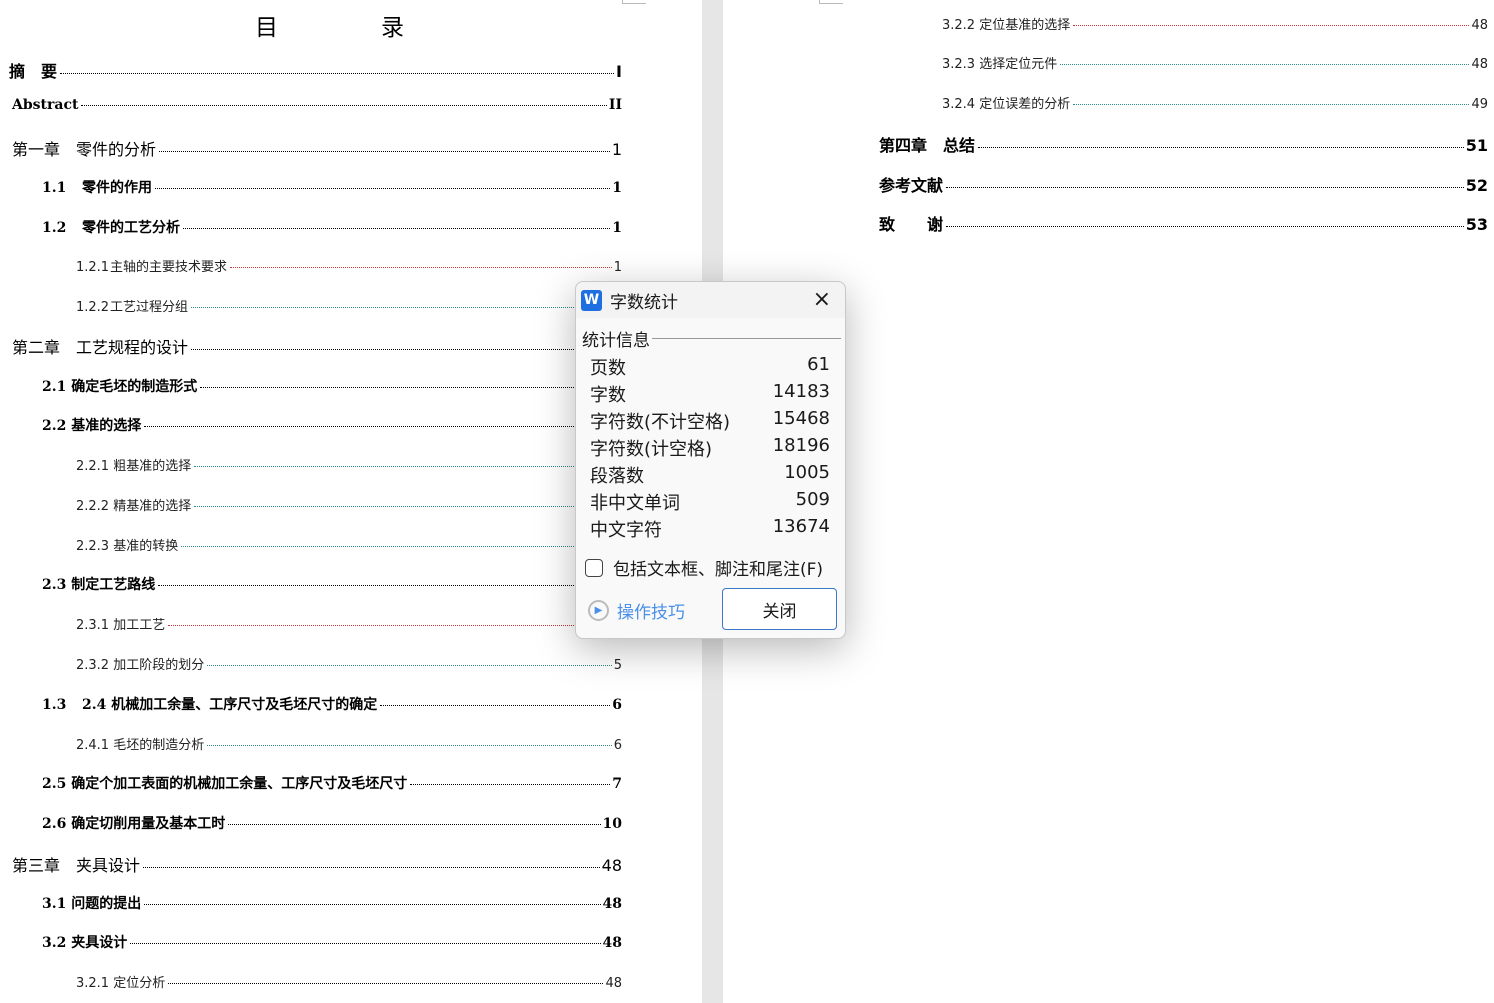  Describe the element at coordinates (1215, 23) in the screenshot. I see `toc-entry: 3.2.2 定位基准的选择 48` at that location.